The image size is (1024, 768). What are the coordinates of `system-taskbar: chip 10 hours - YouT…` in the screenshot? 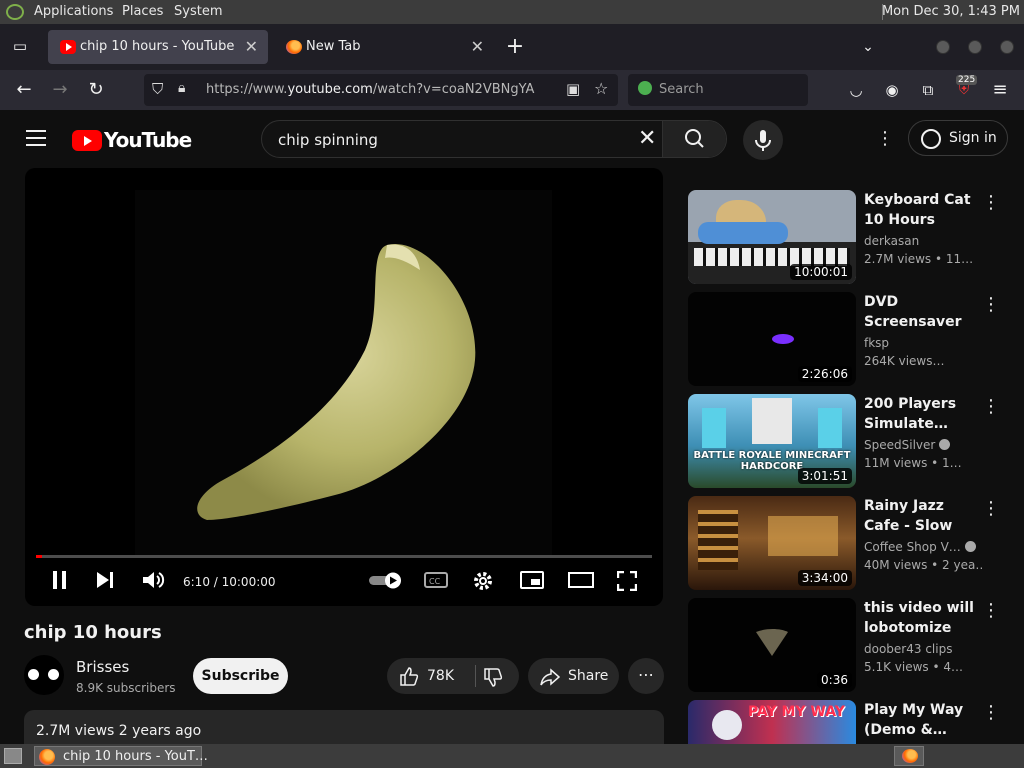 It's located at (512, 756).